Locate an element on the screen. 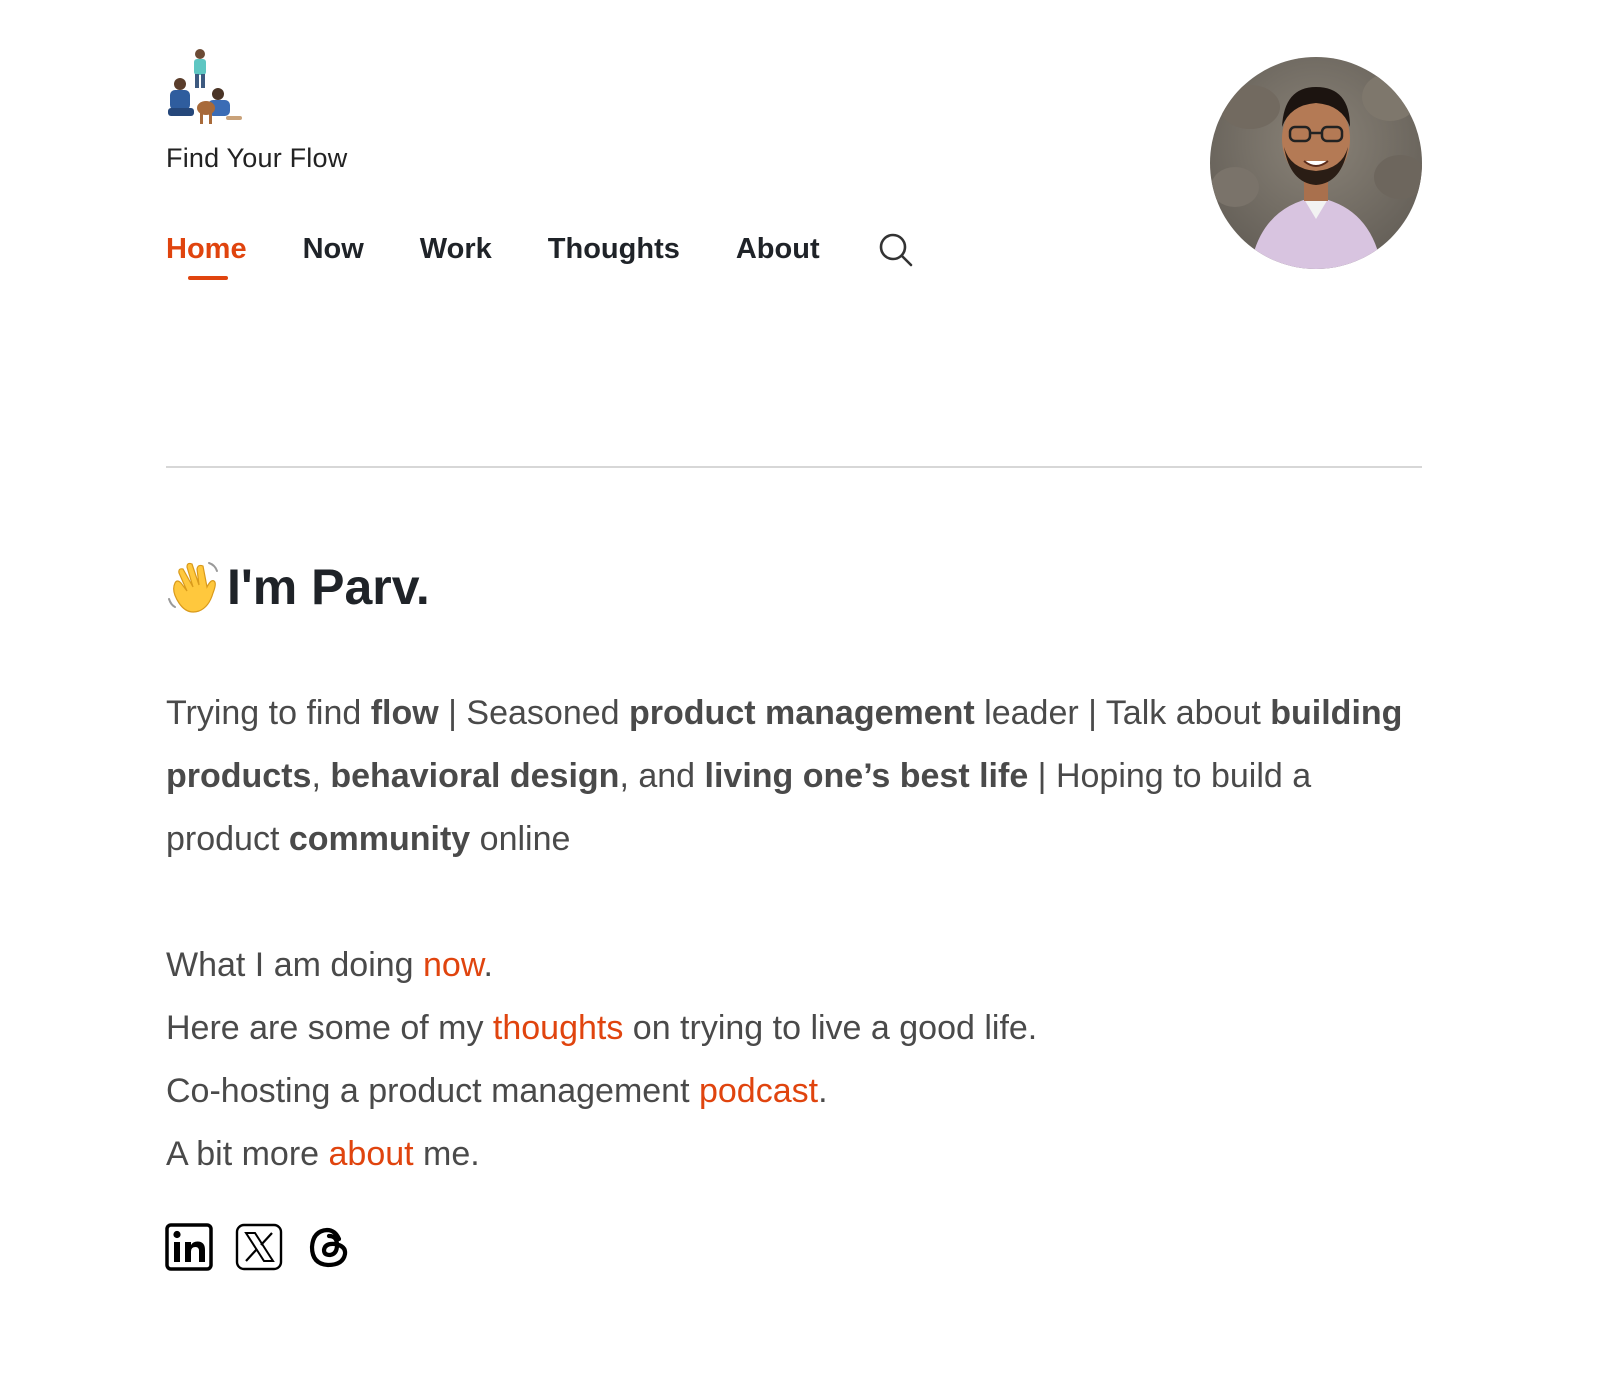 The image size is (1598, 1374). nav-item-thoughts: Thoughts is located at coordinates (614, 249).